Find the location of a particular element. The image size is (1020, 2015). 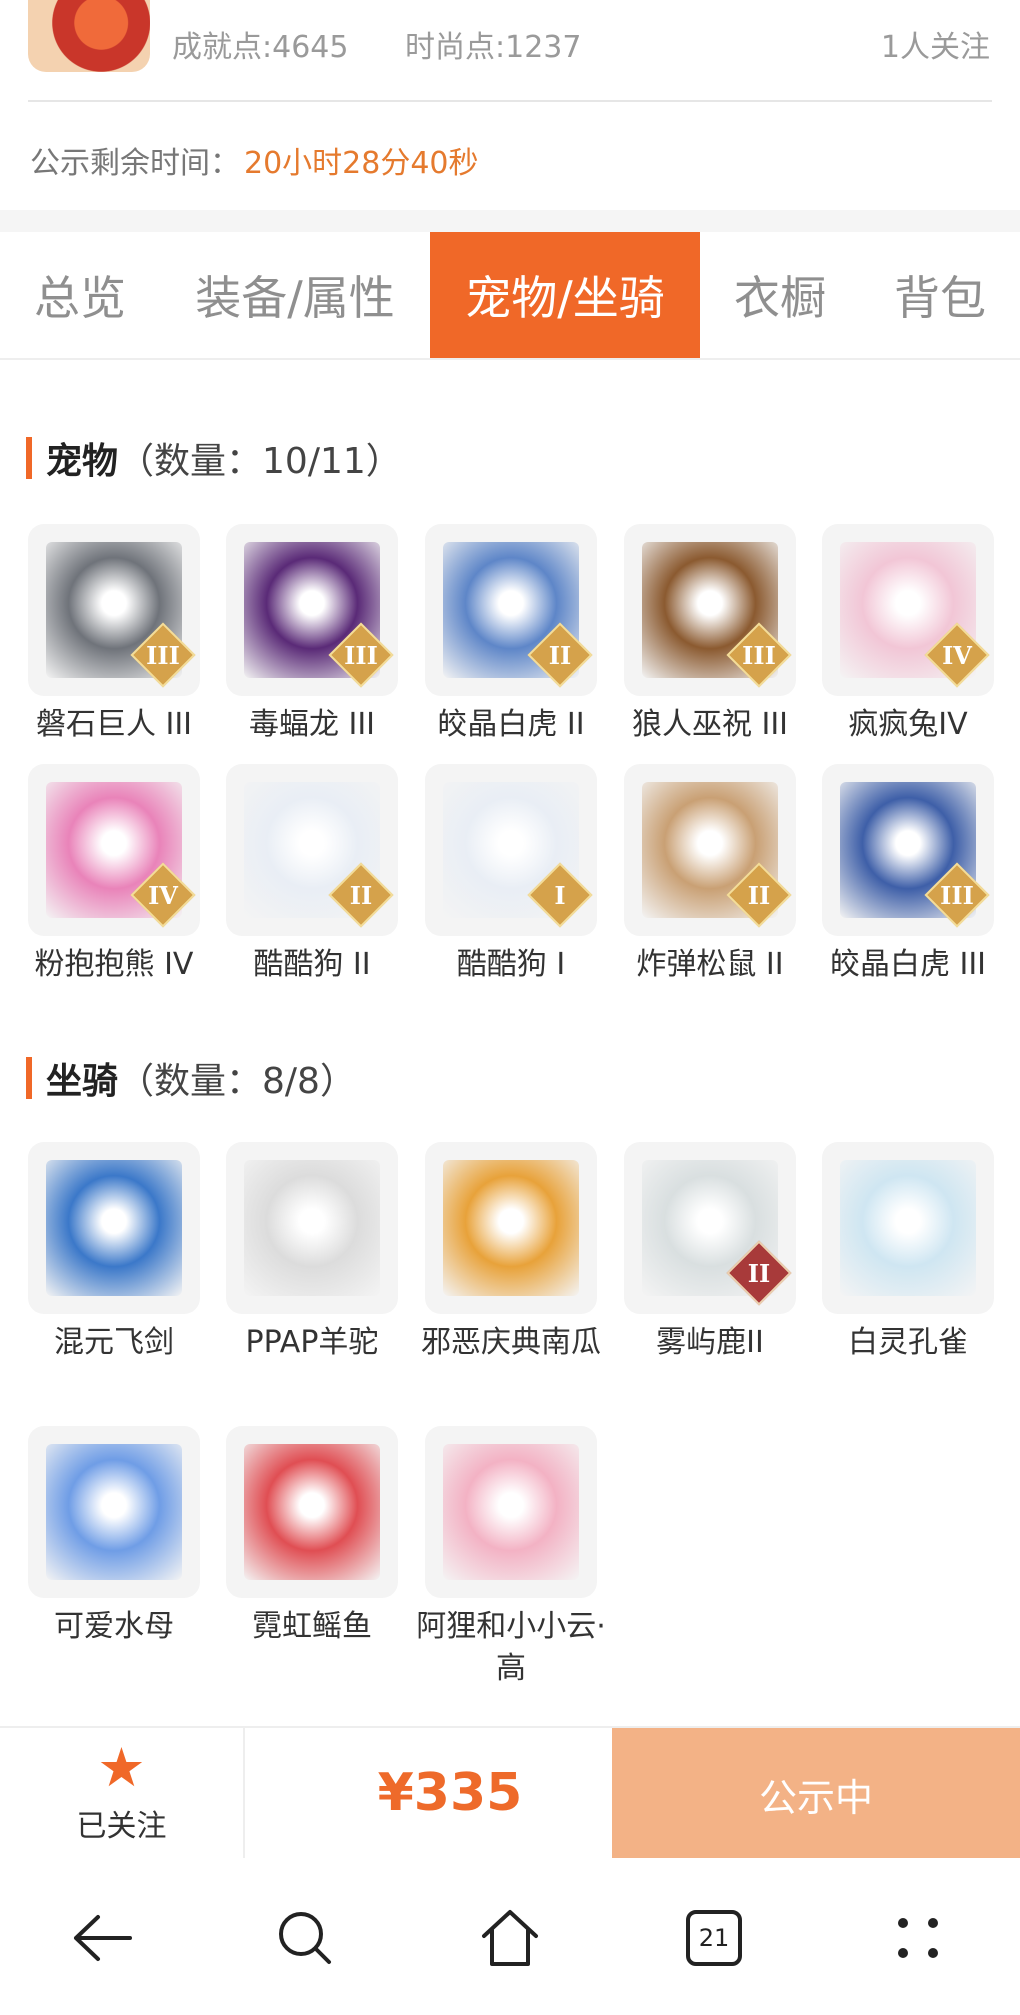

countdown-label: 公示剩余时间： is located at coordinates (135, 163).